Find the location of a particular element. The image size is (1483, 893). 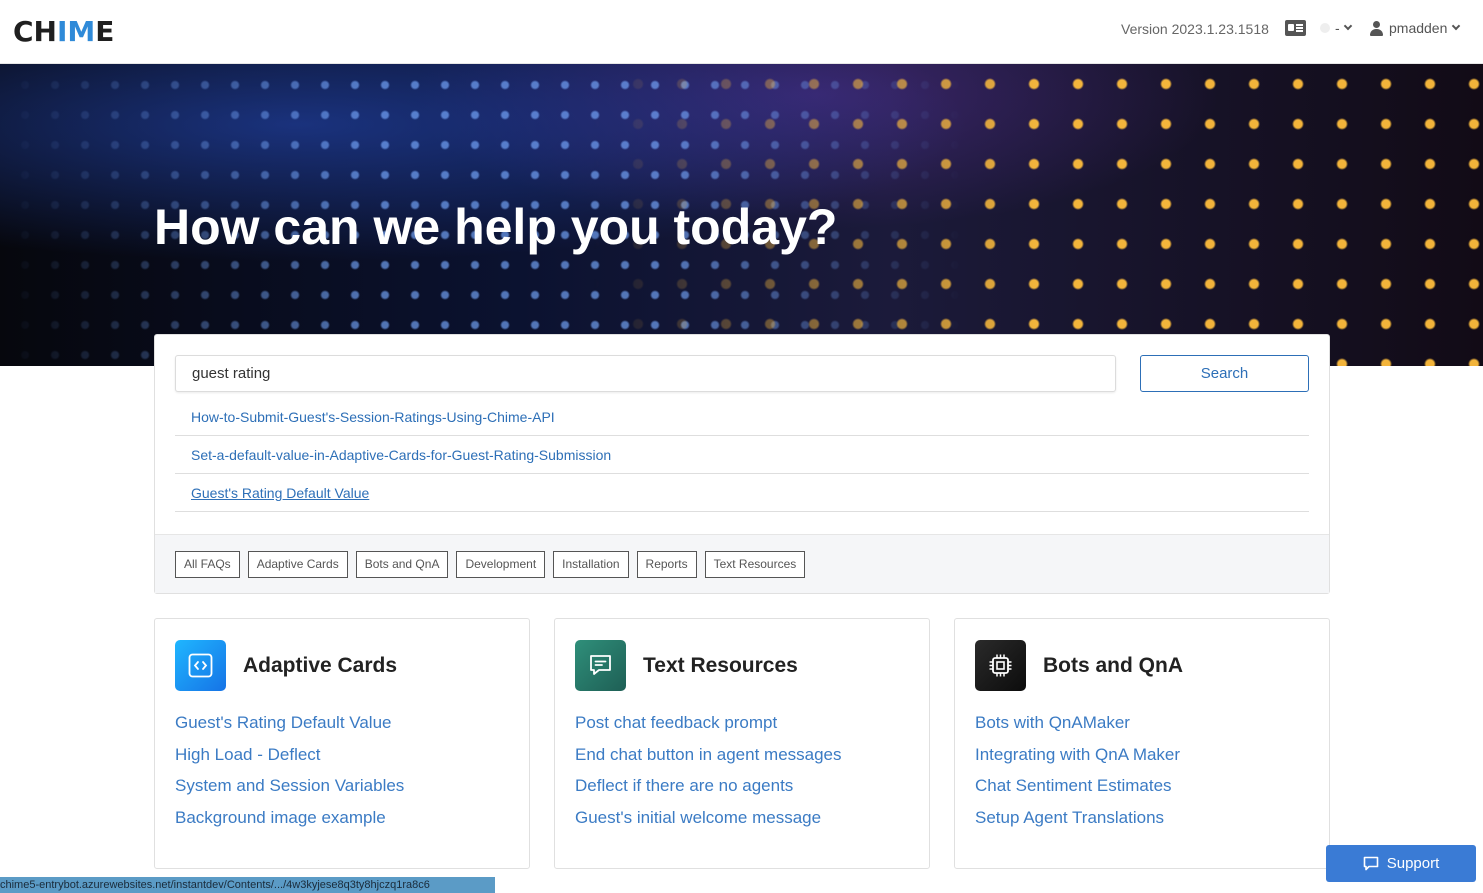

username: pmadden is located at coordinates (1418, 28).